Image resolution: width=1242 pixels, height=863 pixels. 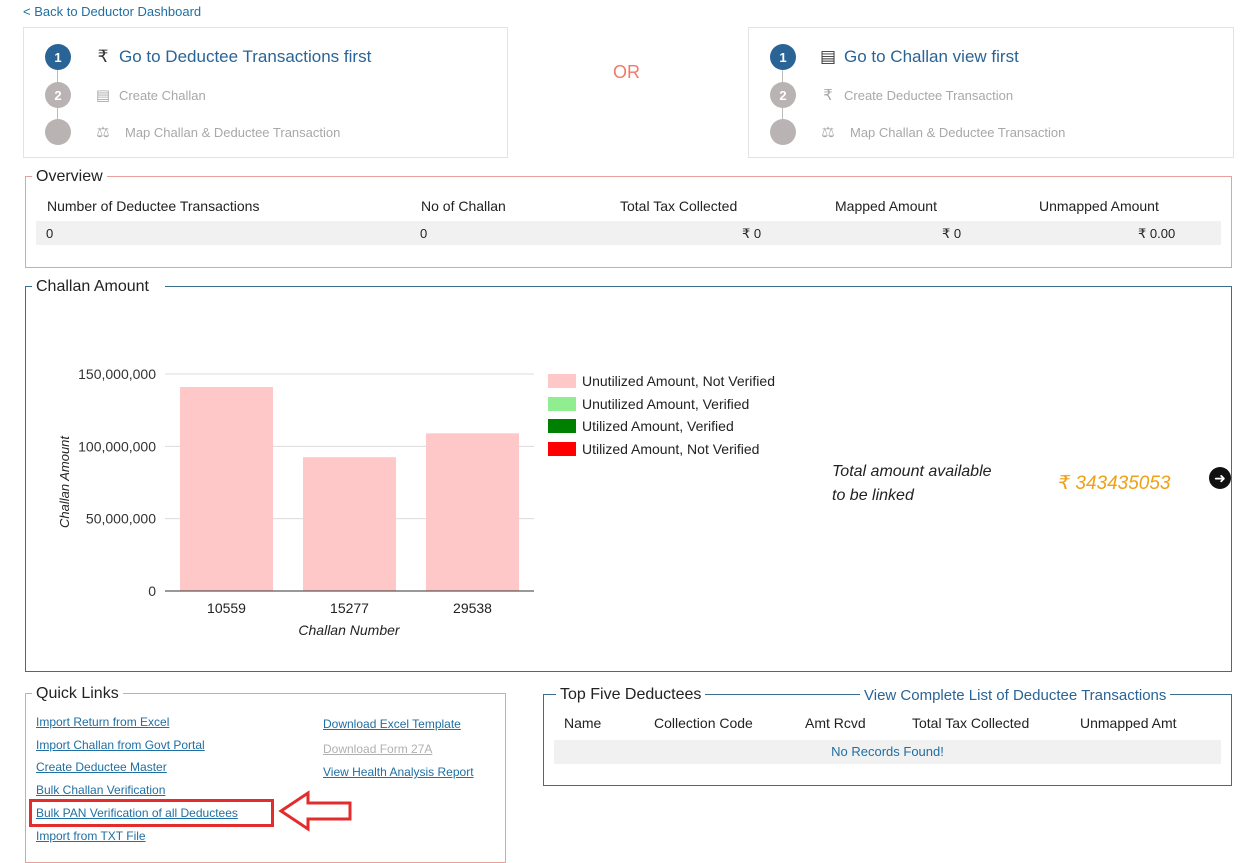 I want to click on create-deductee-master-link: Create Deductee Master, so click(x=101, y=767).